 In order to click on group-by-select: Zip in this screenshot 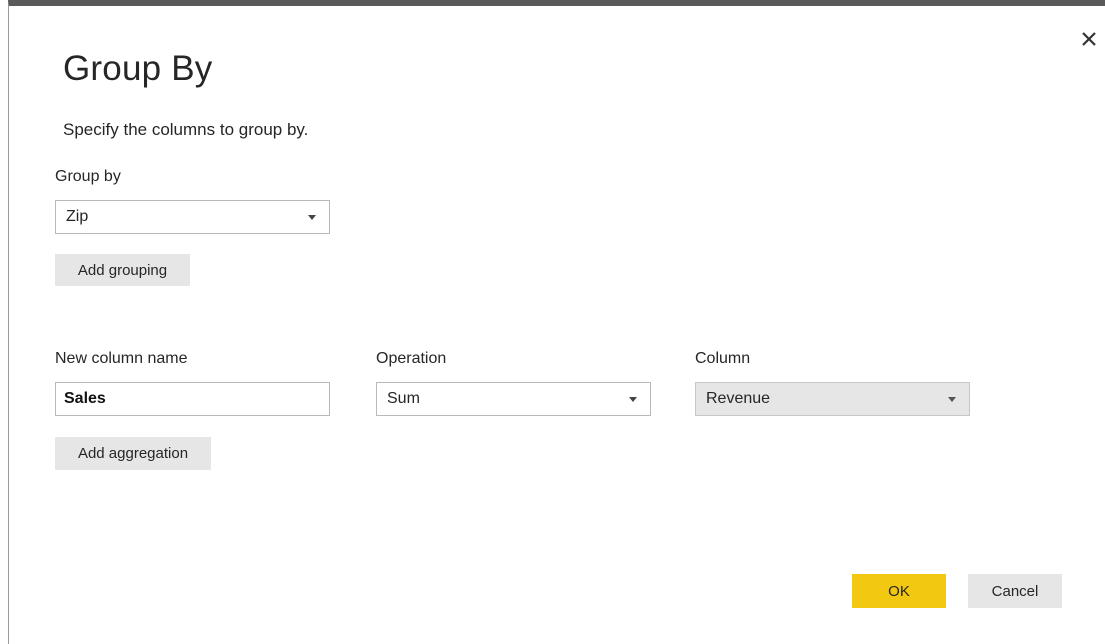, I will do `click(192, 217)`.